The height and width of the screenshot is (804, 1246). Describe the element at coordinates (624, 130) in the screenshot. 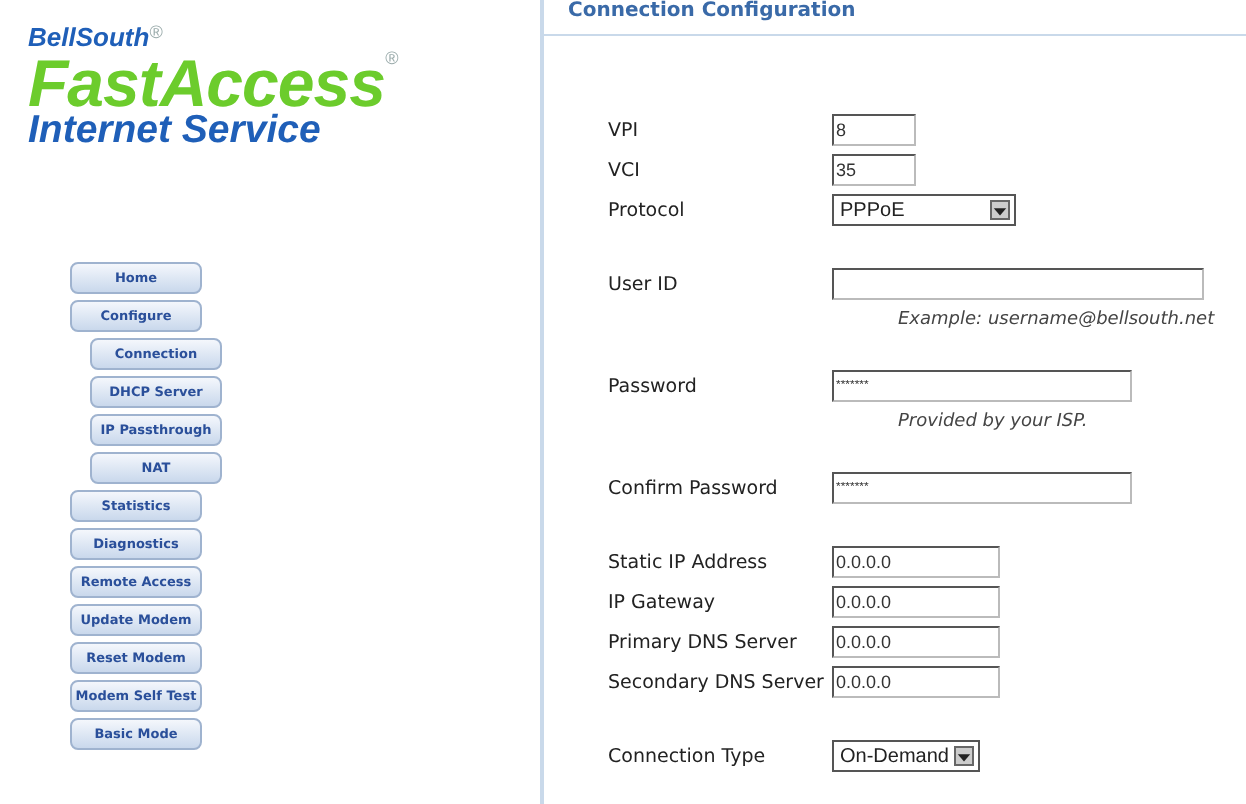

I see `field-label: VPI` at that location.